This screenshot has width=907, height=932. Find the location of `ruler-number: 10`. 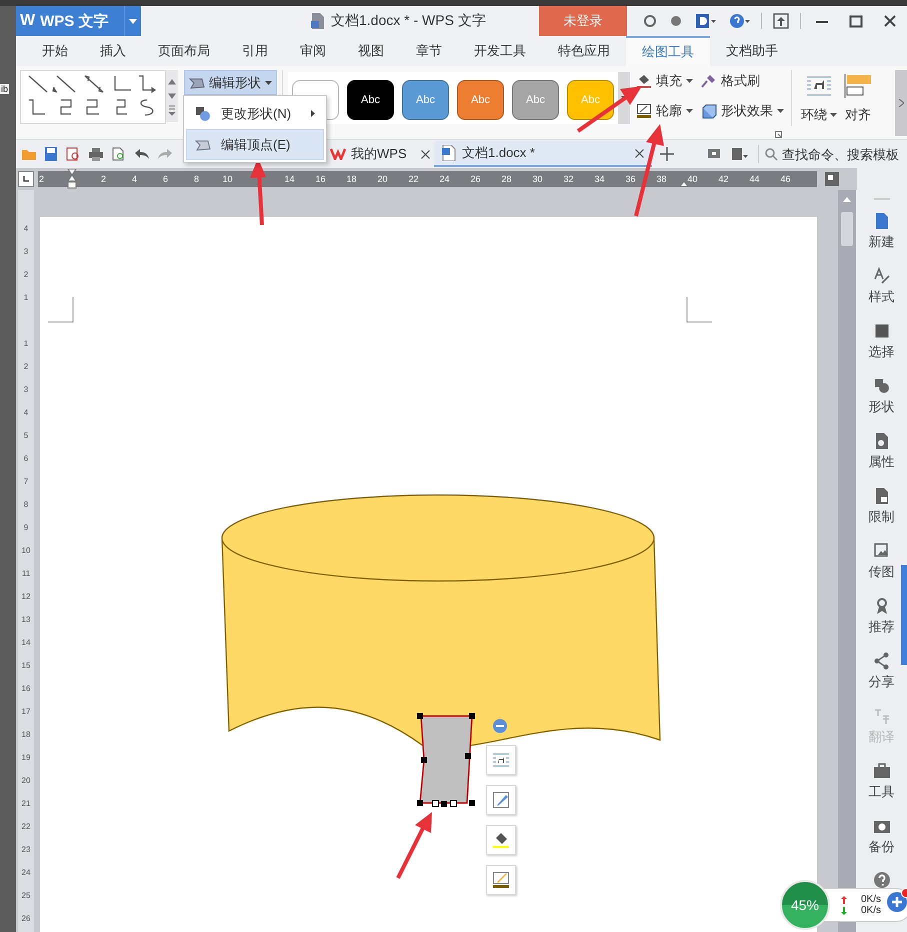

ruler-number: 10 is located at coordinates (26, 551).